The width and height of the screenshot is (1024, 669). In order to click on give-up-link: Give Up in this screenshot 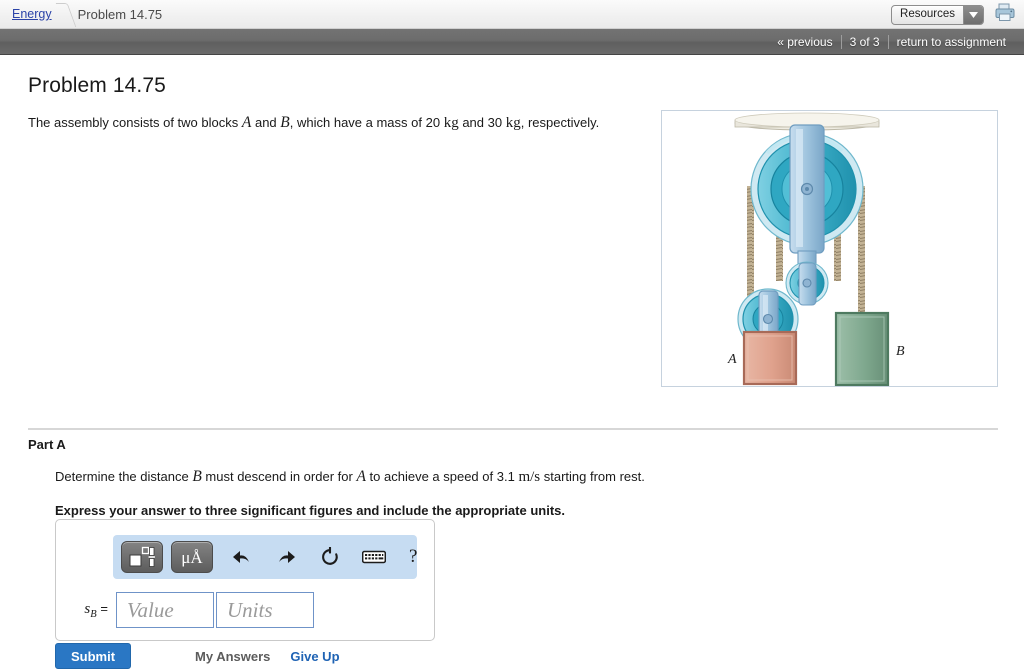, I will do `click(314, 656)`.